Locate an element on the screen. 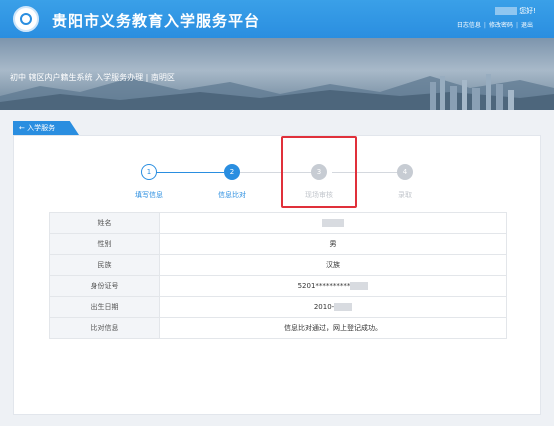 The width and height of the screenshot is (554, 426). table-row: 性别 男 is located at coordinates (278, 244).